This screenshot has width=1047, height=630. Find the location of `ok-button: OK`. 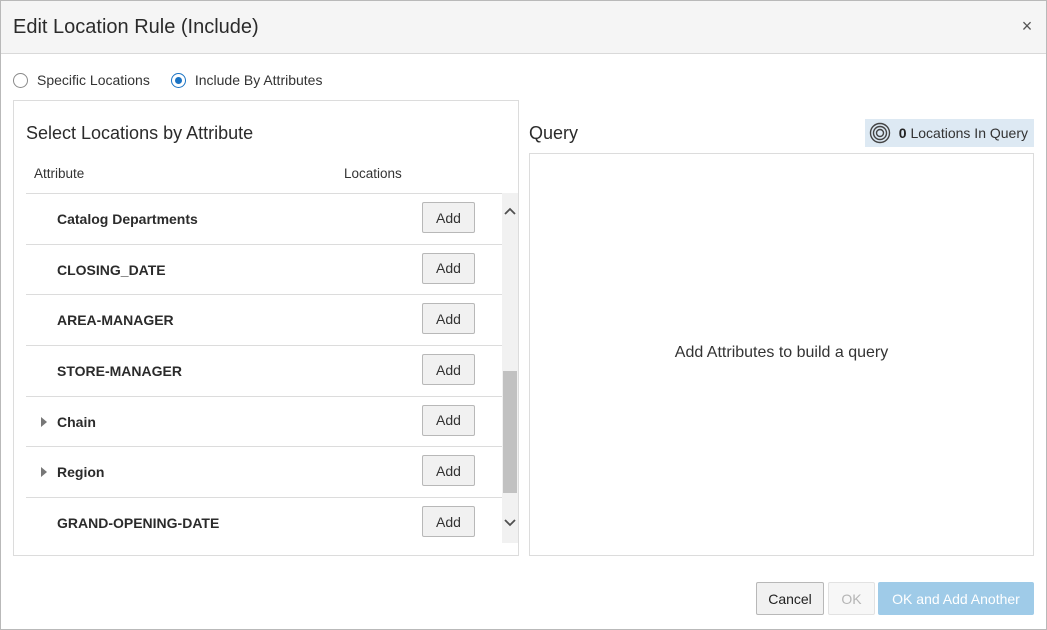

ok-button: OK is located at coordinates (851, 598).